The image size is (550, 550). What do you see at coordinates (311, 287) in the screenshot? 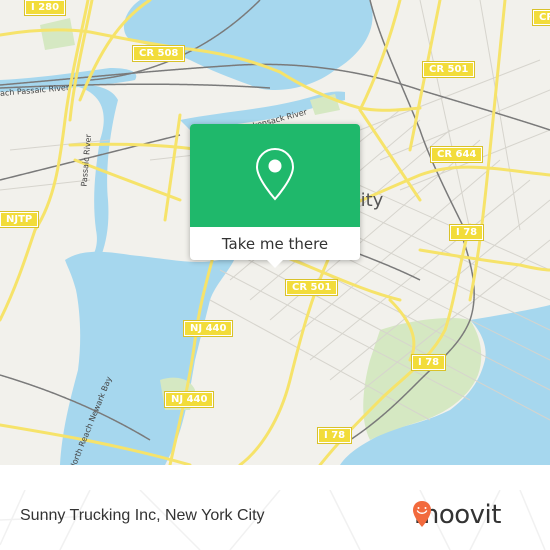
I see `road-shield-cr501-south: CR 501` at bounding box center [311, 287].